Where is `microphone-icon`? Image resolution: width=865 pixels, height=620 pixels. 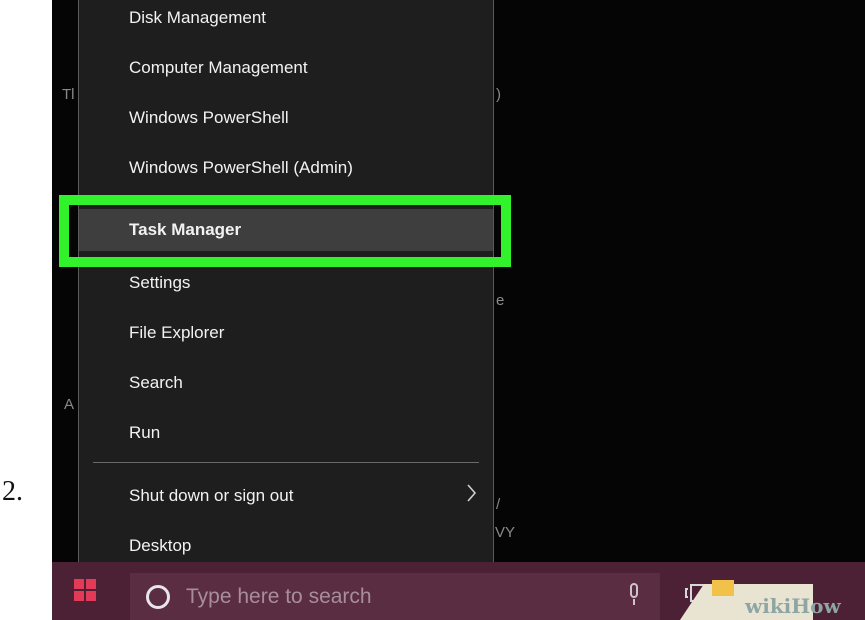
microphone-icon is located at coordinates (634, 595).